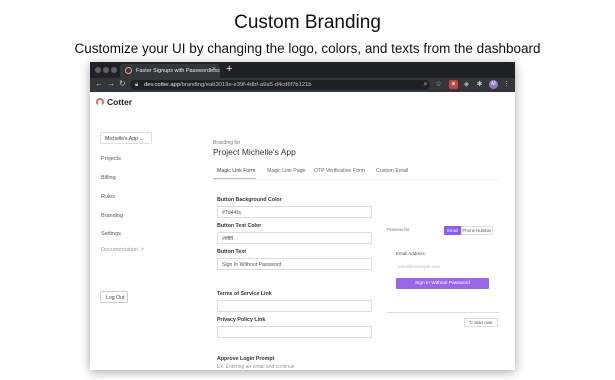 The width and height of the screenshot is (615, 380). What do you see at coordinates (256, 367) in the screenshot?
I see `approve-login-hint: Ex: Entering an email and continue` at bounding box center [256, 367].